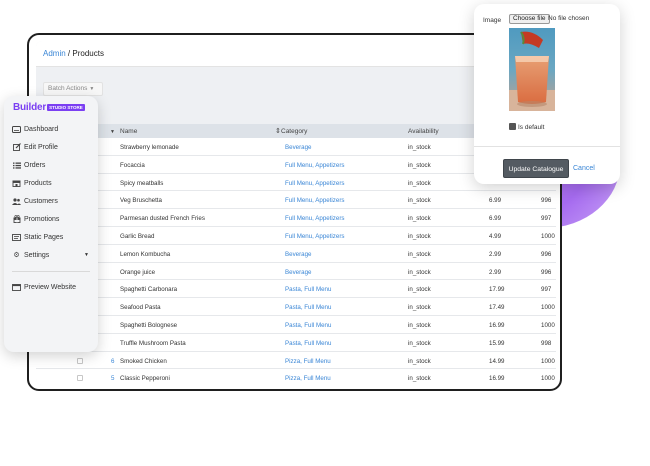 The image size is (650, 466). I want to click on list-icon, so click(16, 165).